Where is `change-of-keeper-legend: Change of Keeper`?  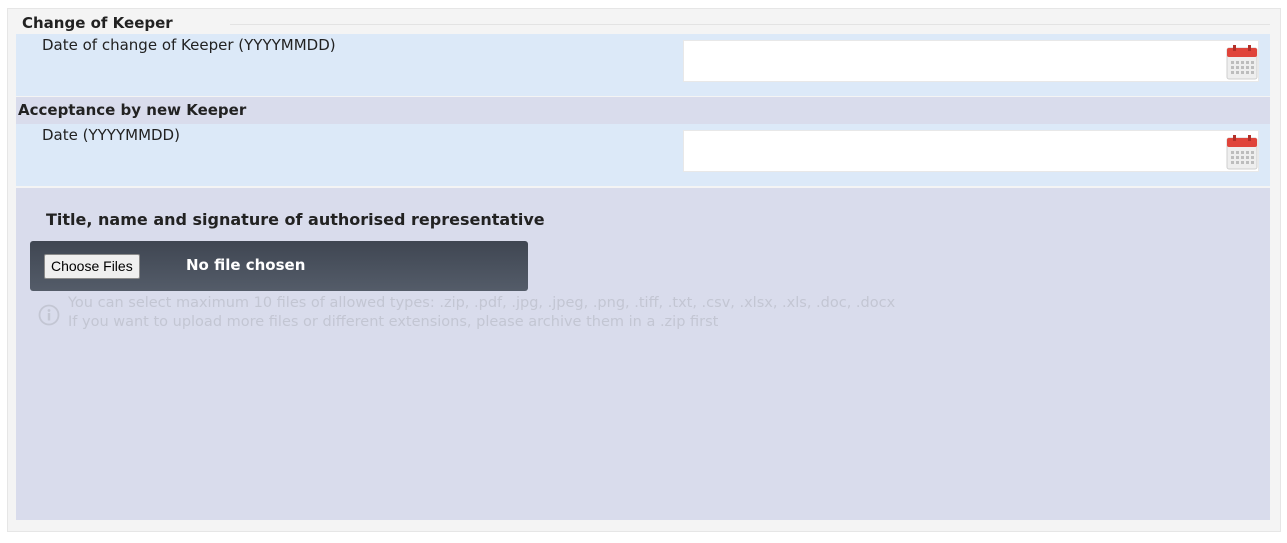 change-of-keeper-legend: Change of Keeper is located at coordinates (100, 23).